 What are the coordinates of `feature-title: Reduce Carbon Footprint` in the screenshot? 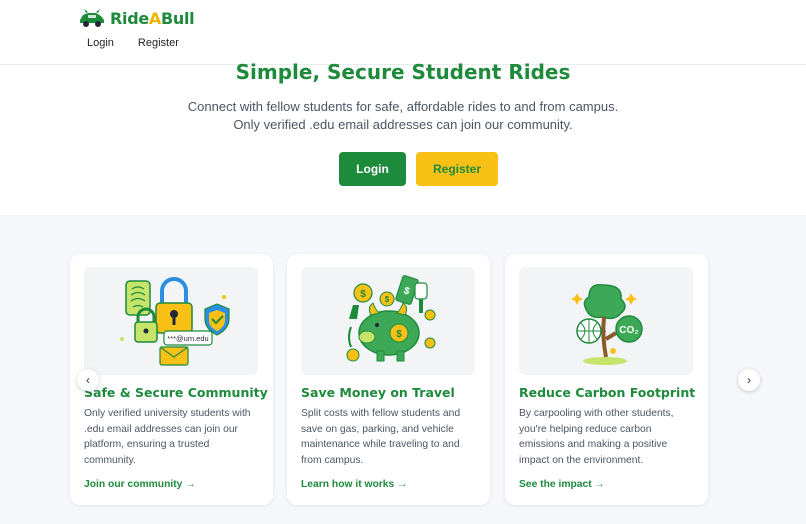 It's located at (607, 392).